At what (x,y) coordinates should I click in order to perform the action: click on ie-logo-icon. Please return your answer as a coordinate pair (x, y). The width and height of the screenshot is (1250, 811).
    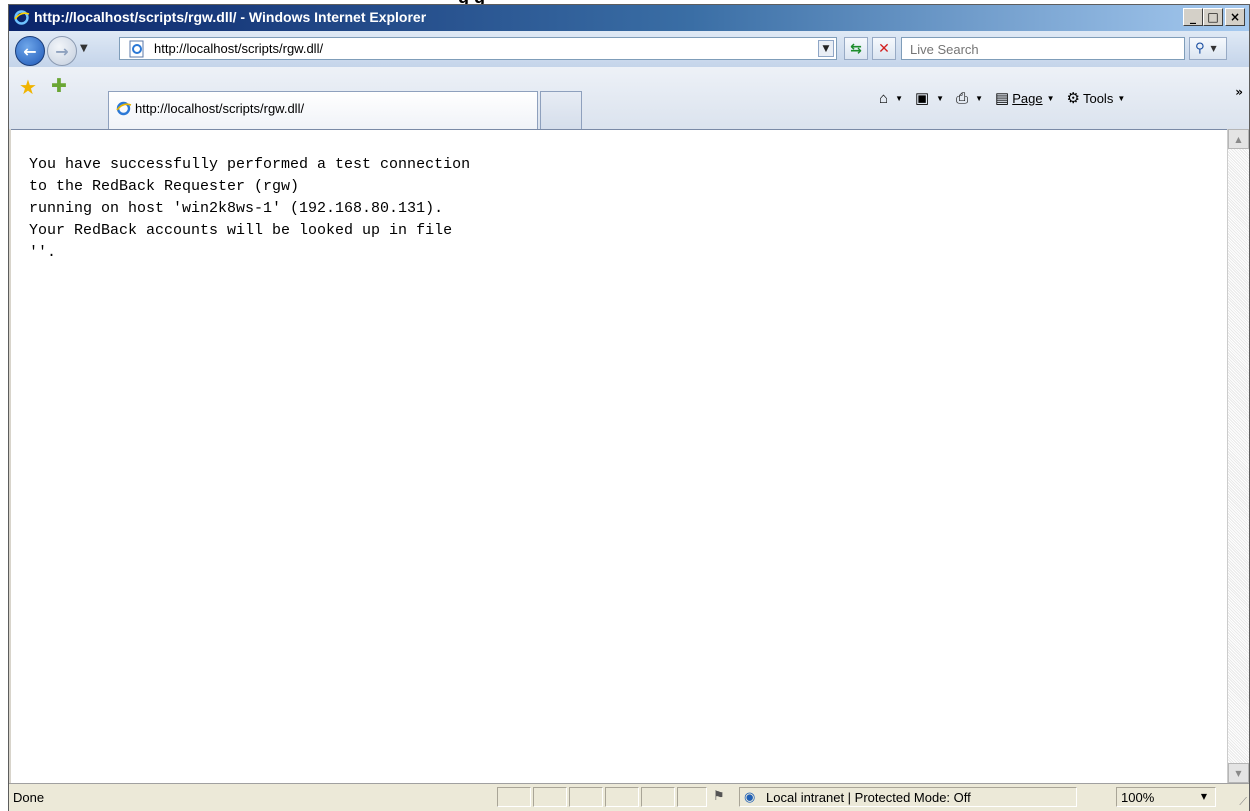
    Looking at the image, I should click on (22, 17).